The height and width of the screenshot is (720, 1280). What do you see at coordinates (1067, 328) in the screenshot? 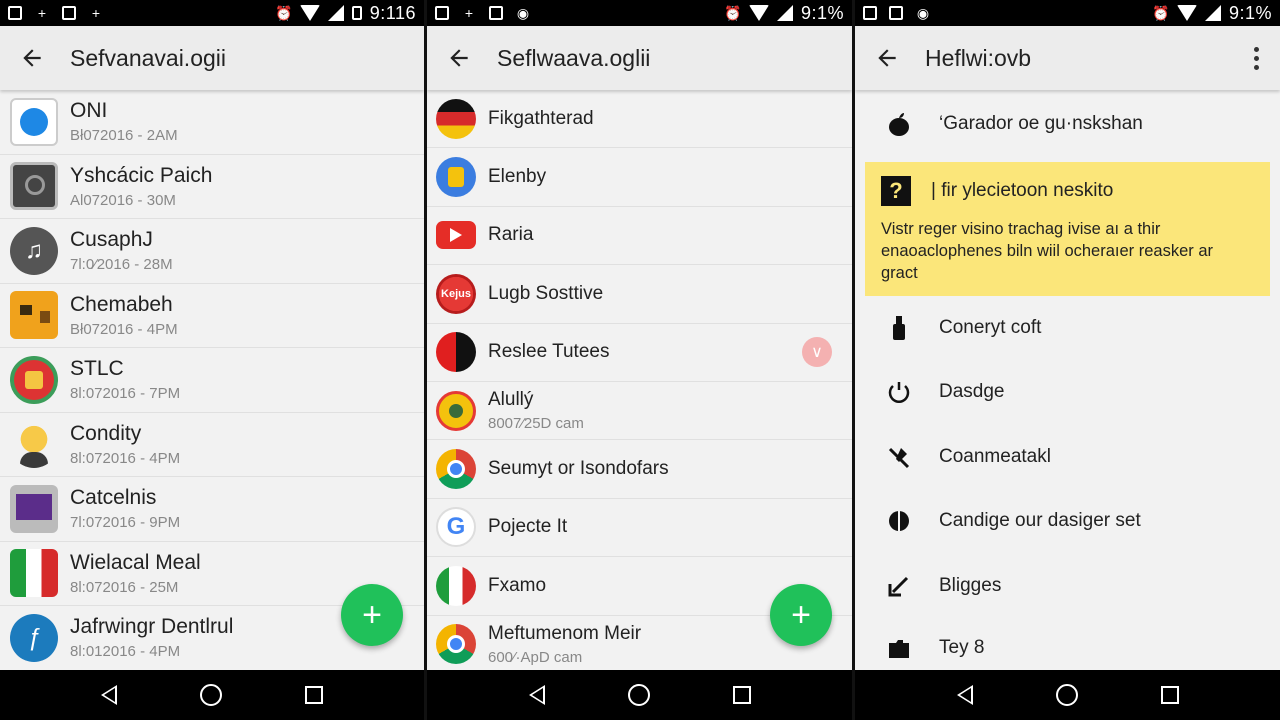
I see `settings-item: Coneryt coft` at bounding box center [1067, 328].